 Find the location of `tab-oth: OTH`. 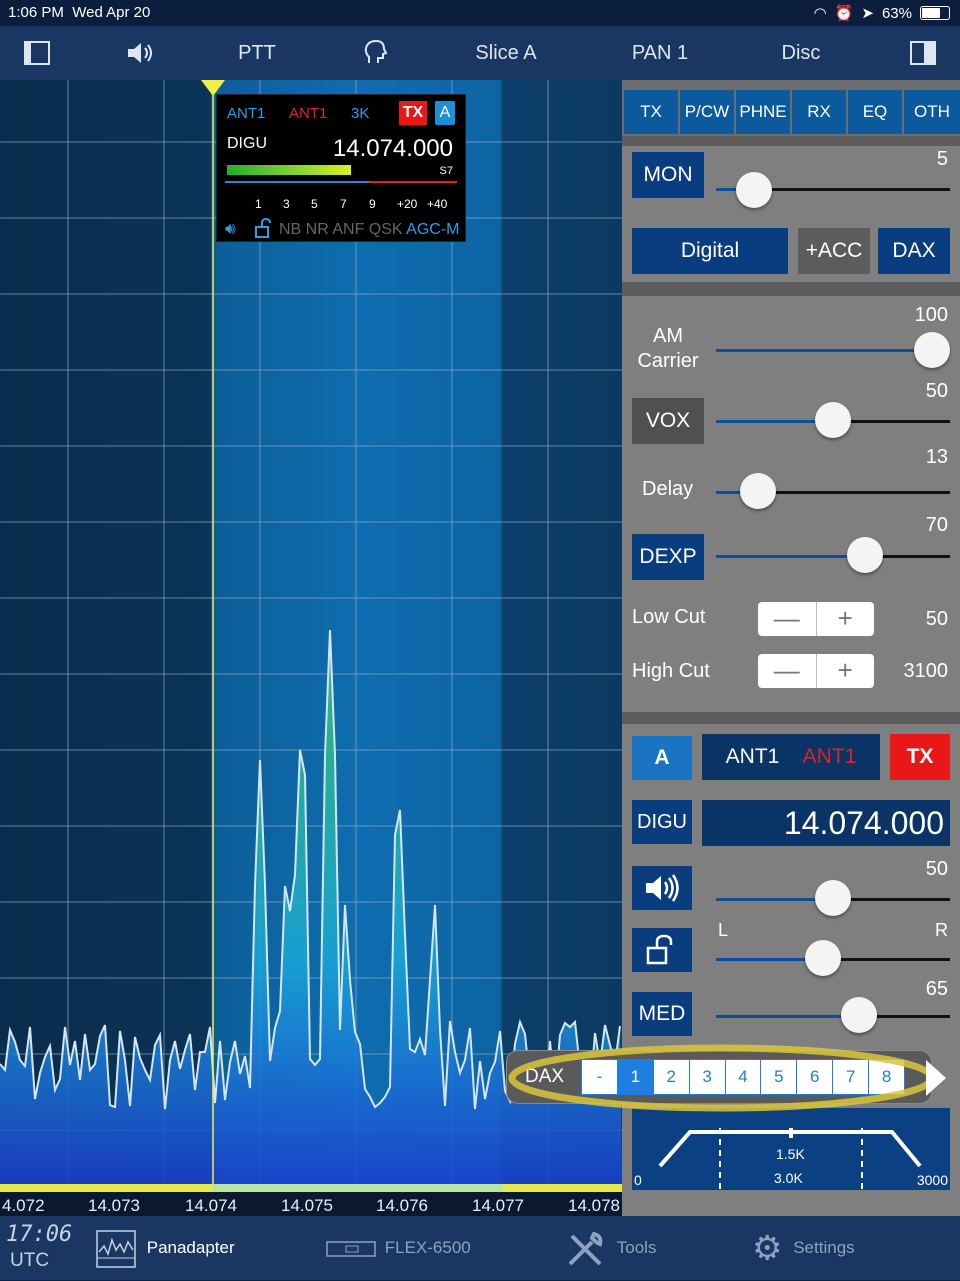

tab-oth: OTH is located at coordinates (932, 112).